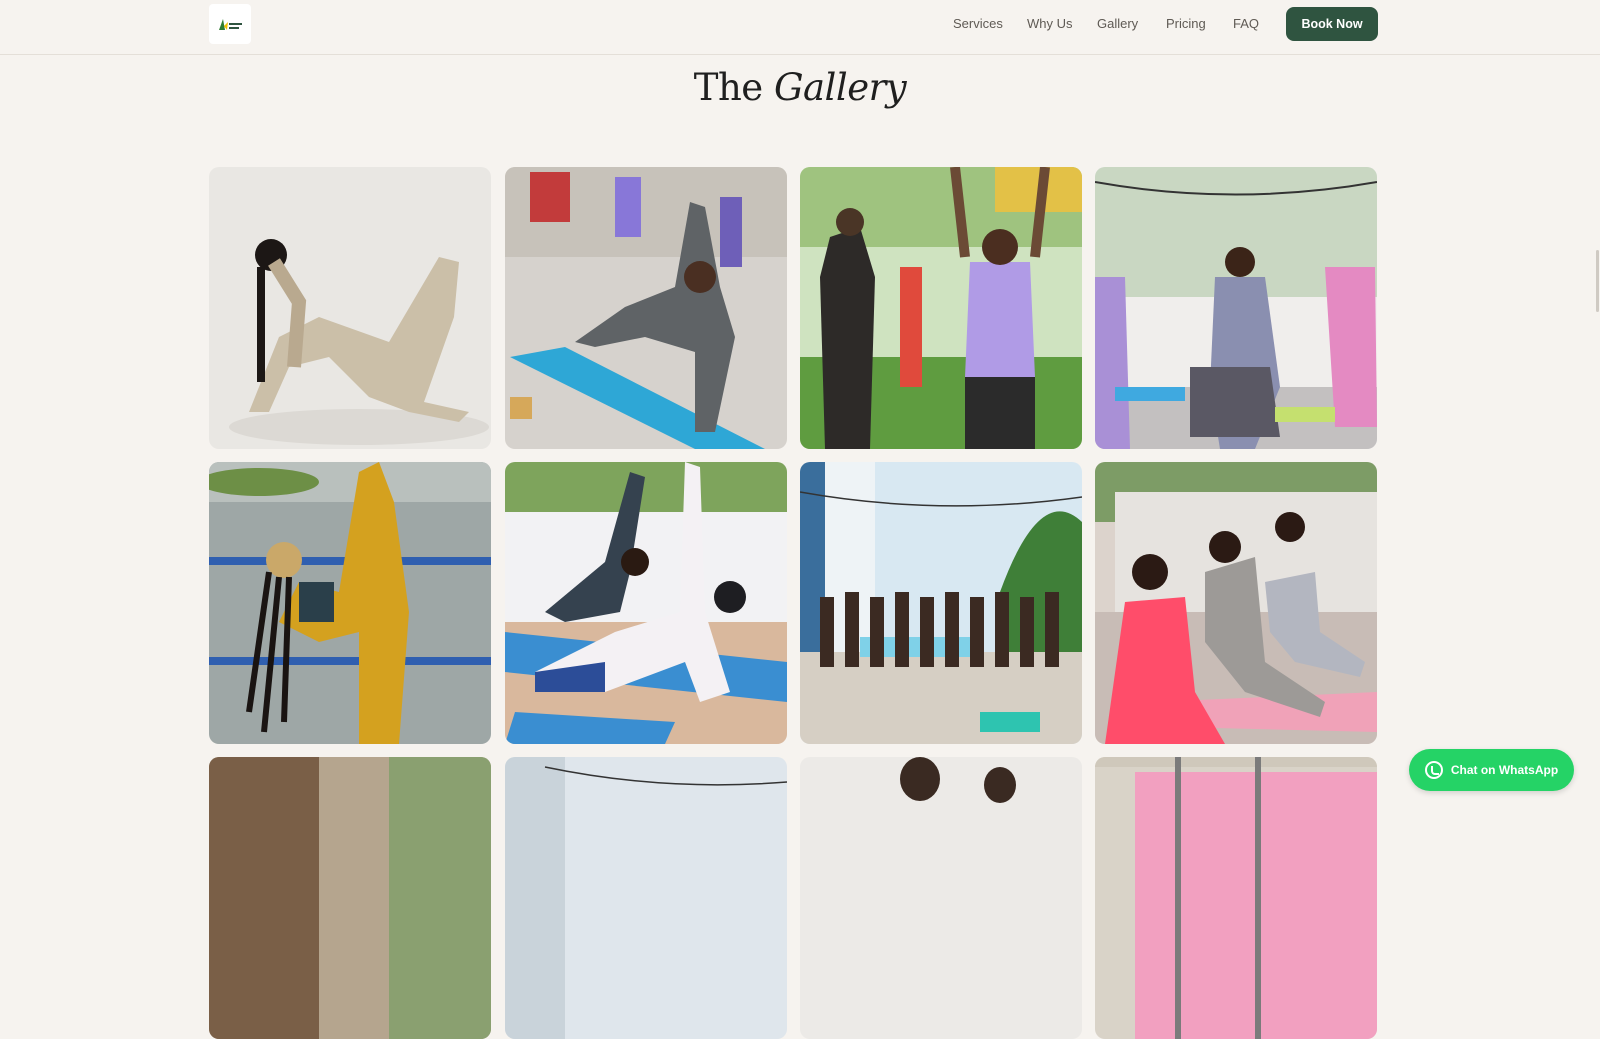 This screenshot has height=1039, width=1600. I want to click on brand-logo, so click(230, 24).